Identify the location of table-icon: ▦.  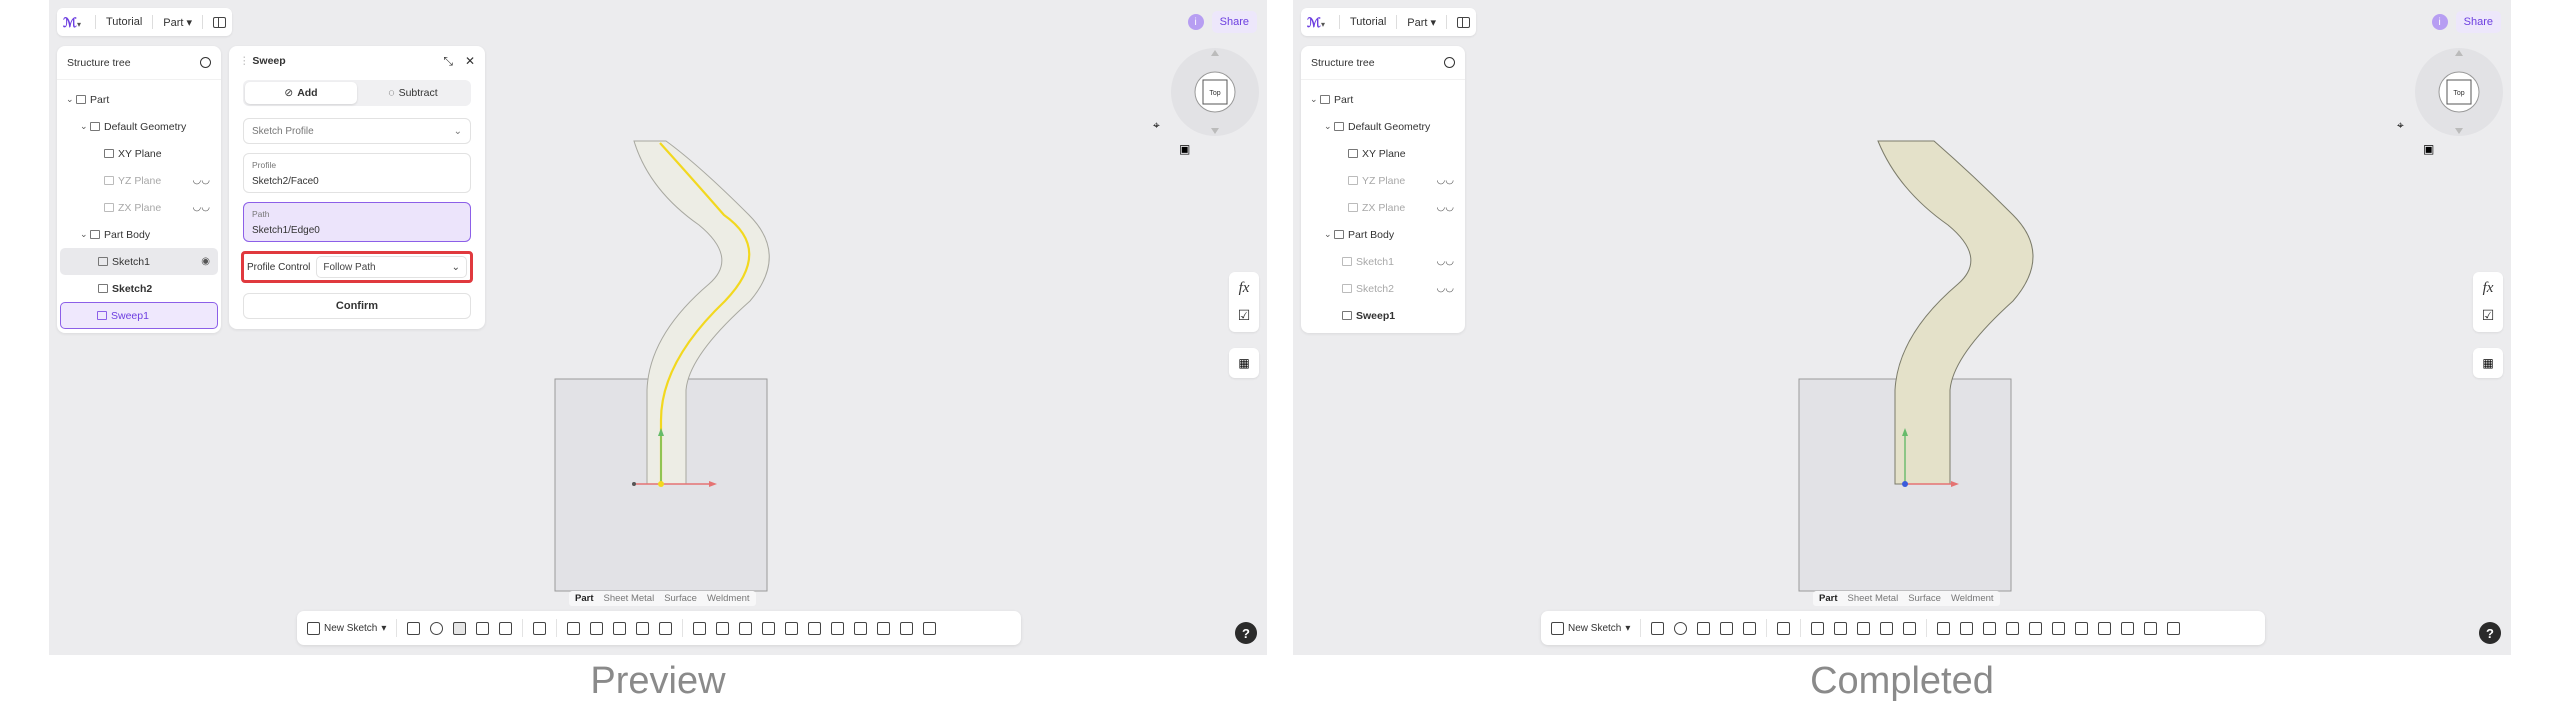
(1244, 363).